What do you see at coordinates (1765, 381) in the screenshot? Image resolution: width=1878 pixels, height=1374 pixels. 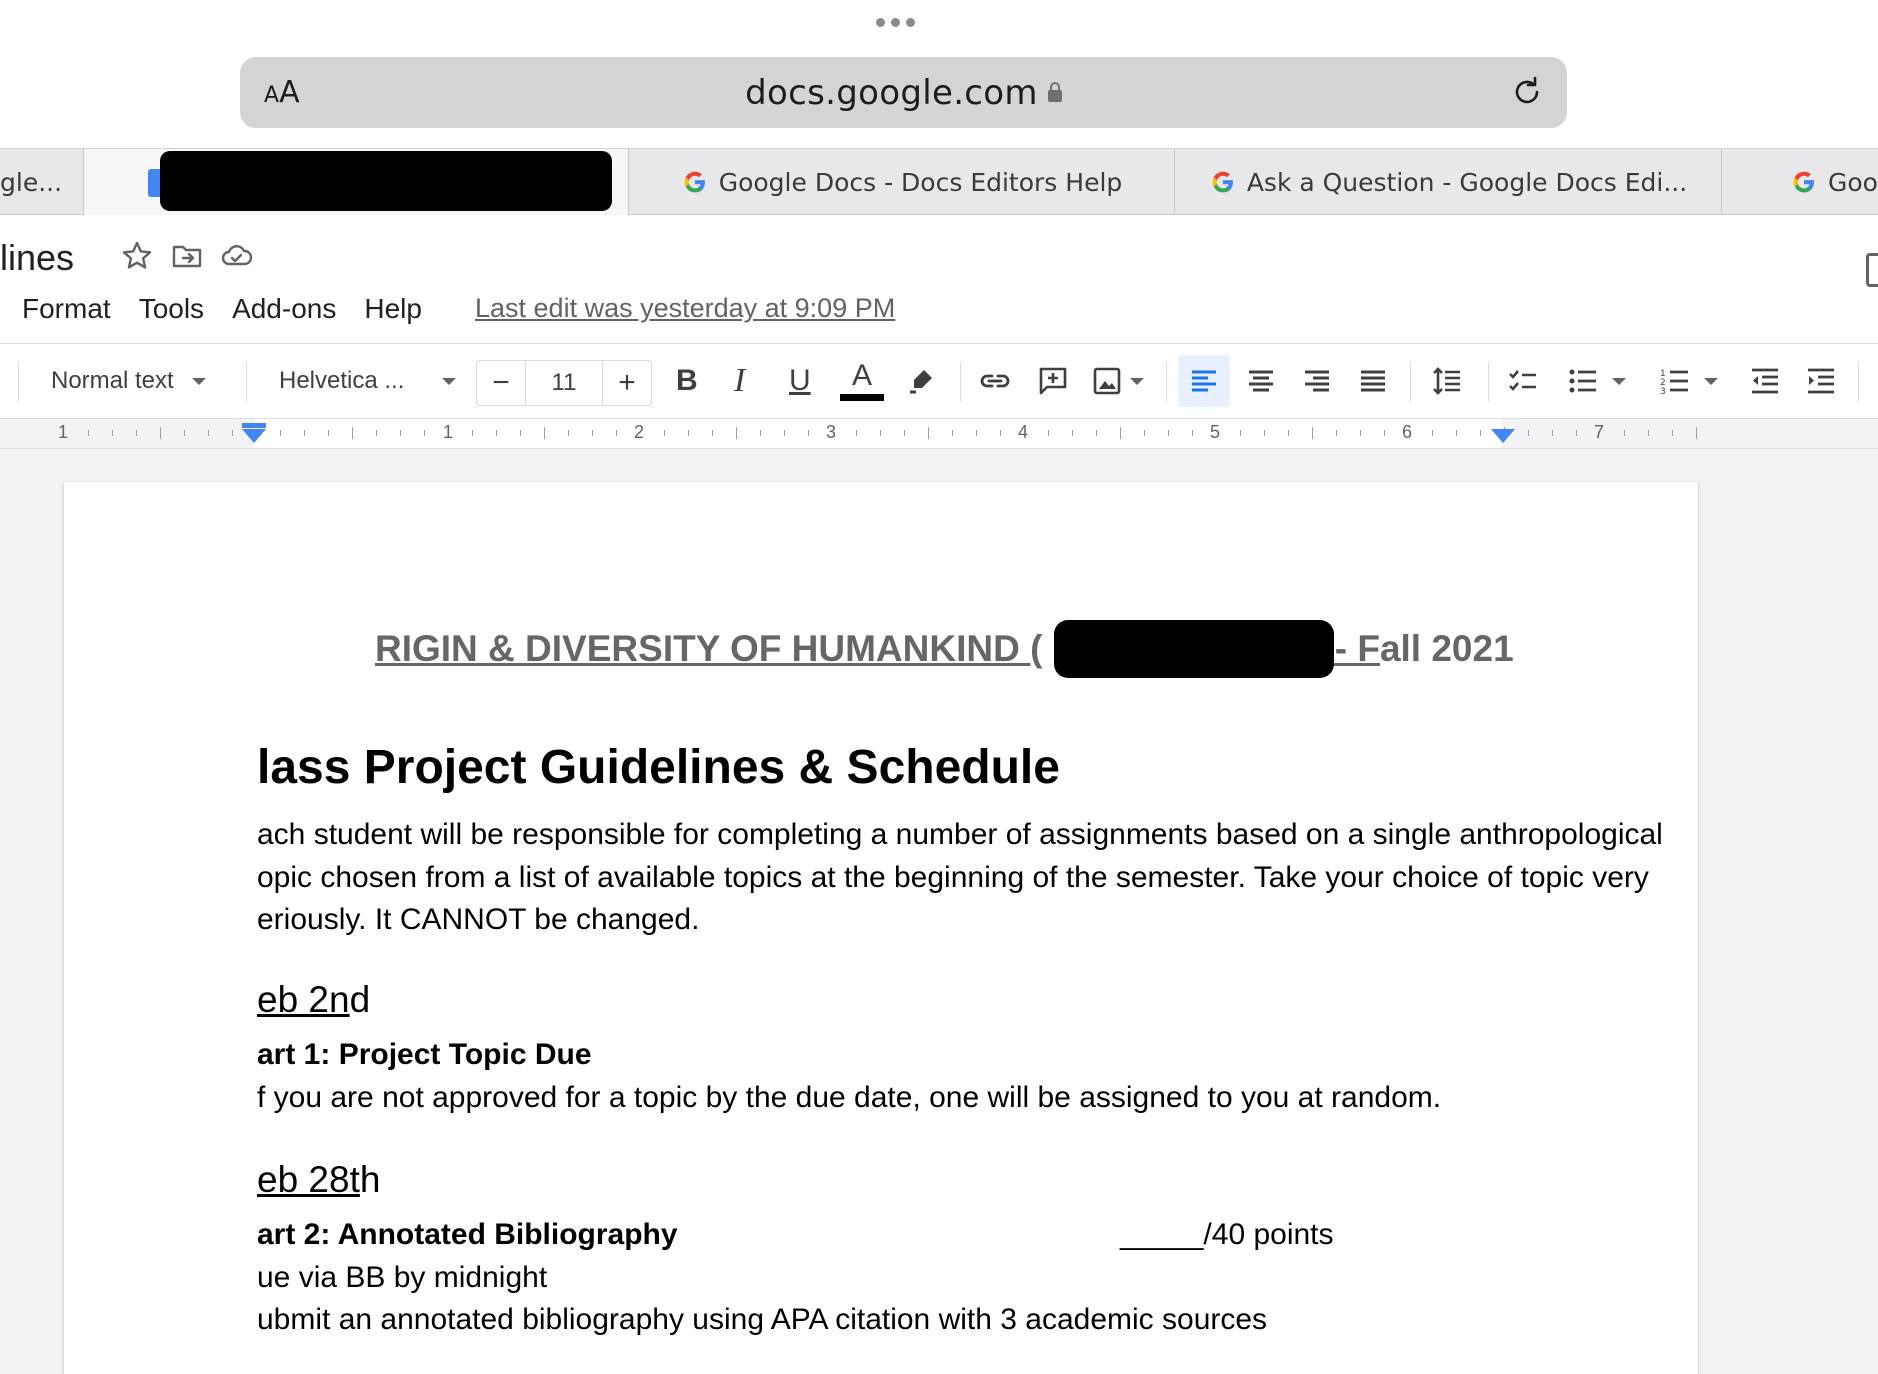 I see `decrease-indent-button` at bounding box center [1765, 381].